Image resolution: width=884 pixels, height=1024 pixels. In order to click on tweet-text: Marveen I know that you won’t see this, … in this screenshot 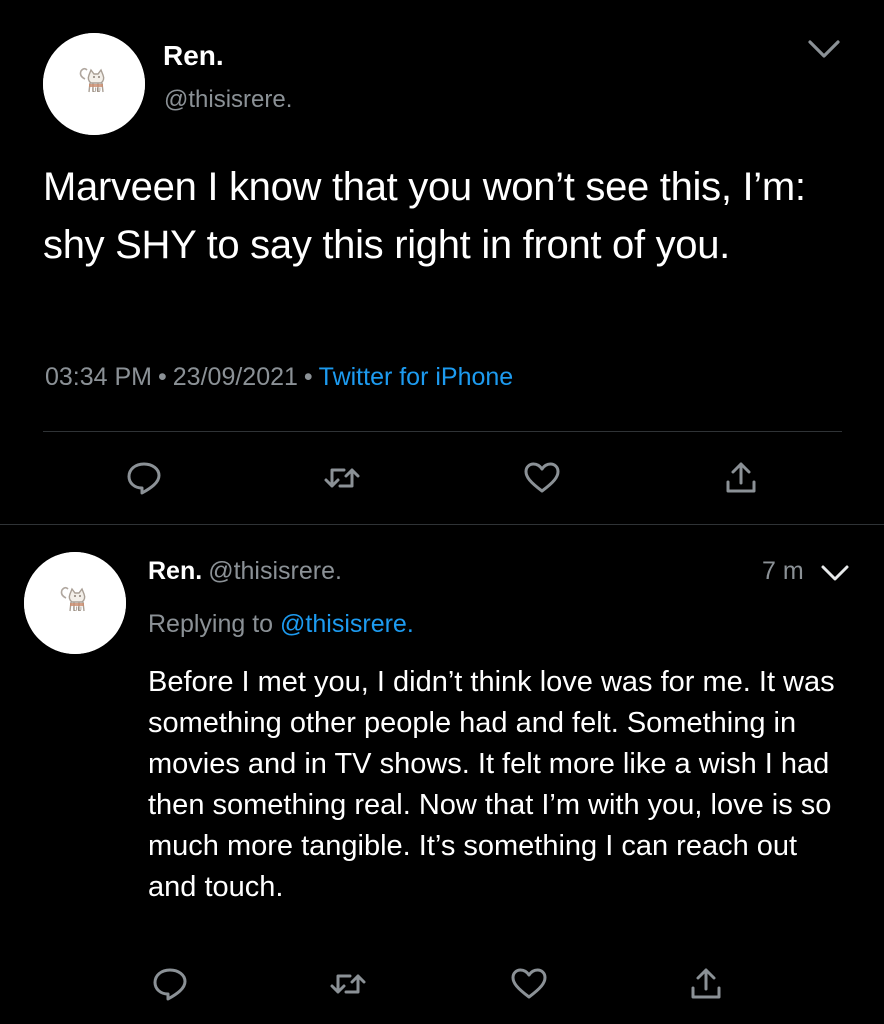, I will do `click(424, 216)`.